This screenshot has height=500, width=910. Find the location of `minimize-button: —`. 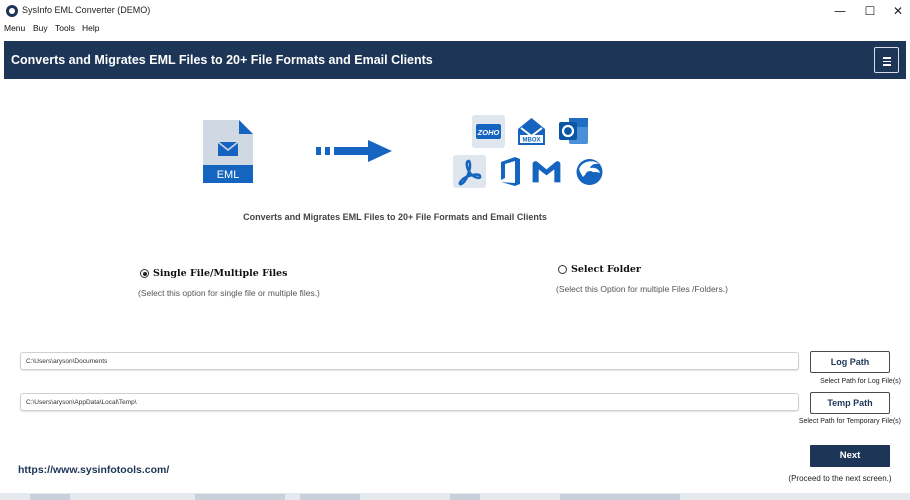

minimize-button: — is located at coordinates (840, 11).